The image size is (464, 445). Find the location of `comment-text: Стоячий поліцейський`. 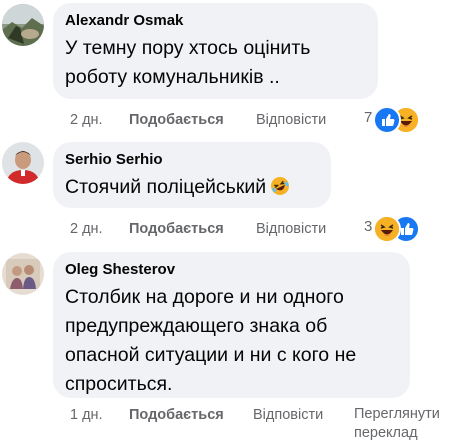

comment-text: Стоячий поліцейський is located at coordinates (192, 189).